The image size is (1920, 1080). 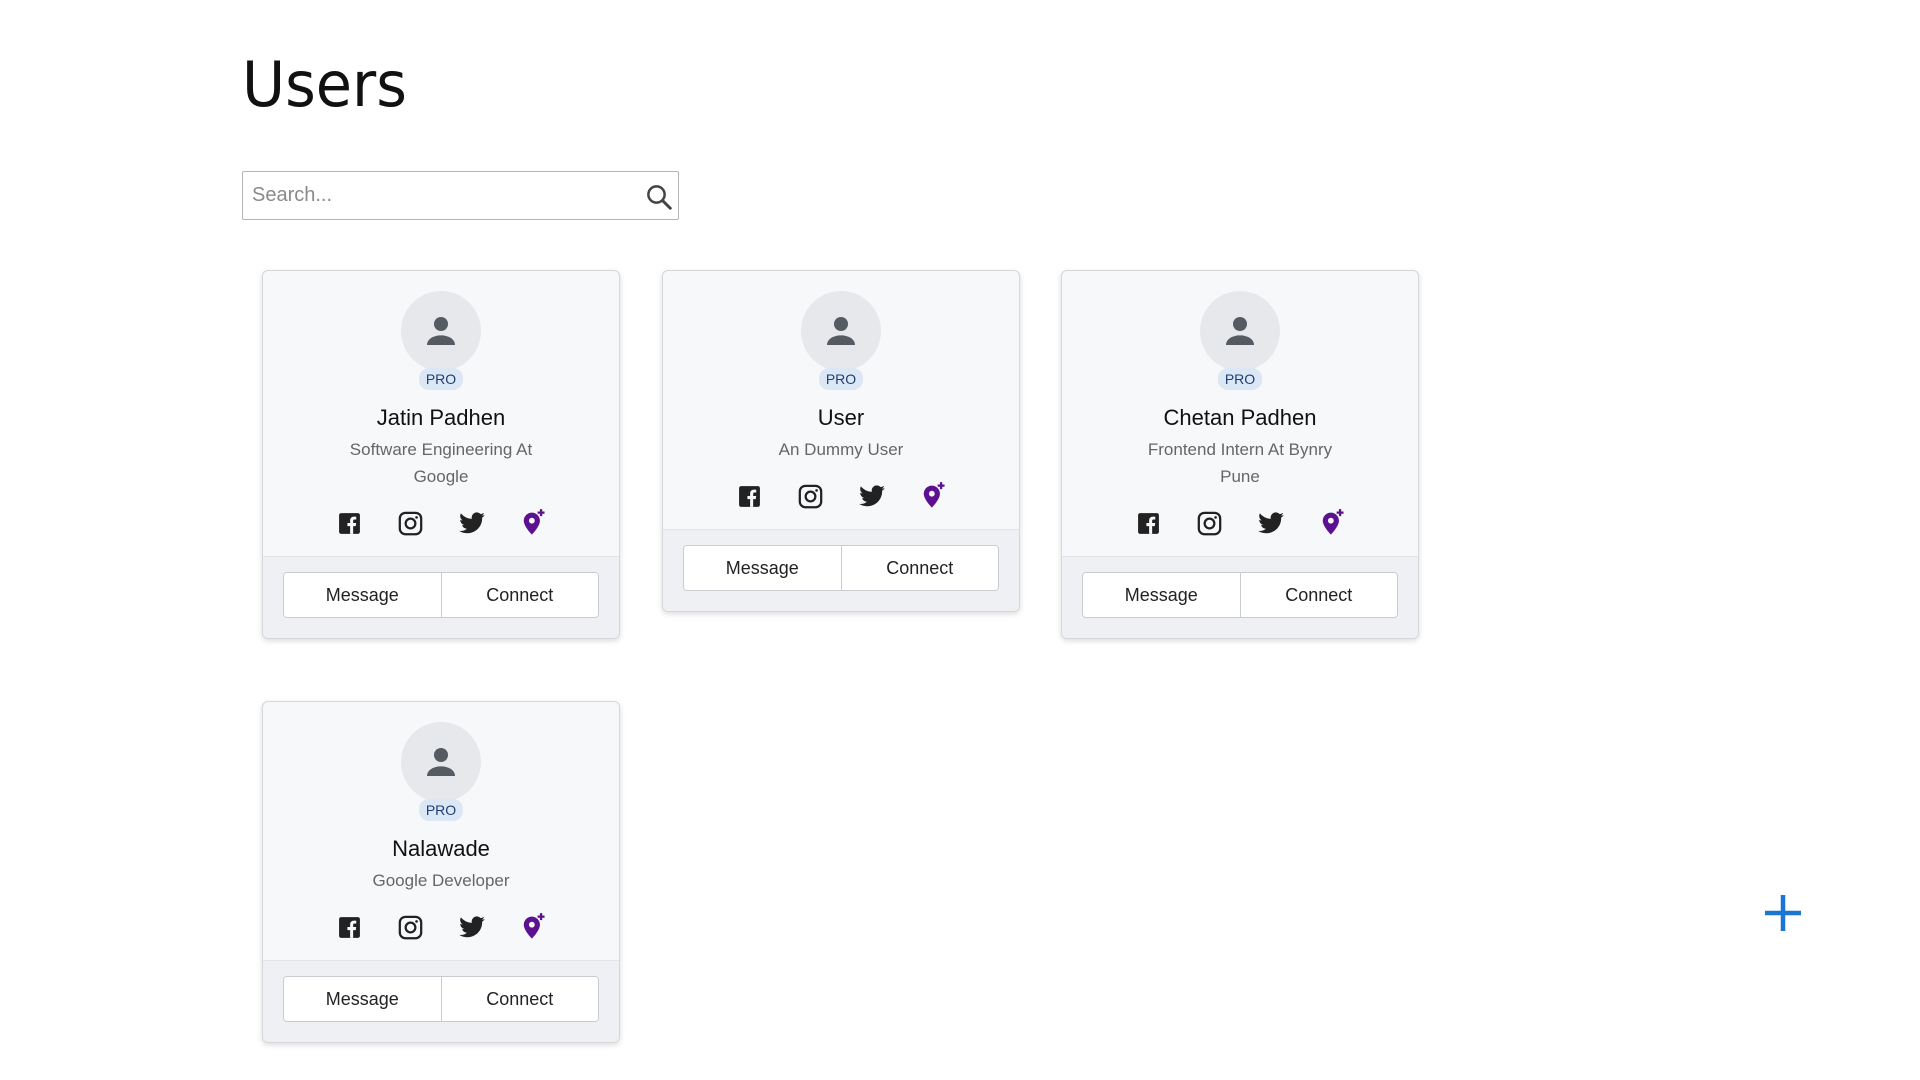 I want to click on plus-icon, so click(x=1783, y=913).